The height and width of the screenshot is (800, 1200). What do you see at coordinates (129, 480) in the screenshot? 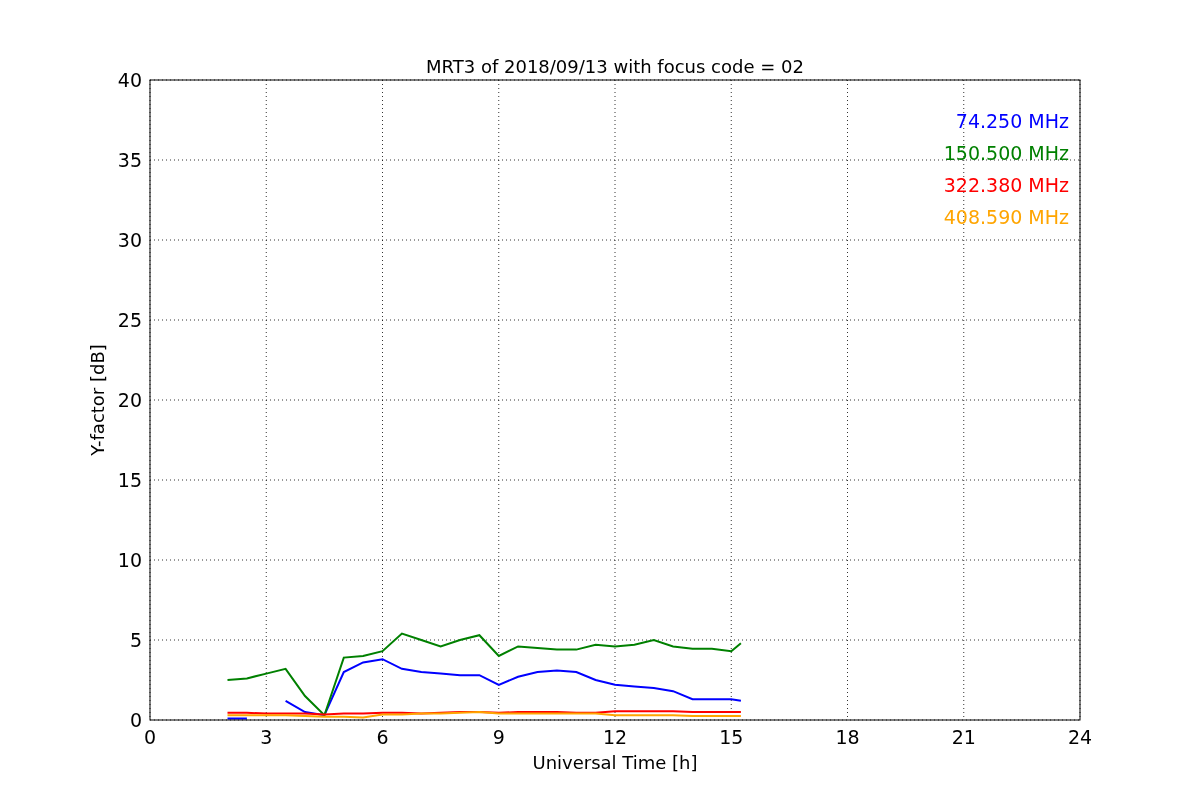
I see `y-tick-label: 15` at bounding box center [129, 480].